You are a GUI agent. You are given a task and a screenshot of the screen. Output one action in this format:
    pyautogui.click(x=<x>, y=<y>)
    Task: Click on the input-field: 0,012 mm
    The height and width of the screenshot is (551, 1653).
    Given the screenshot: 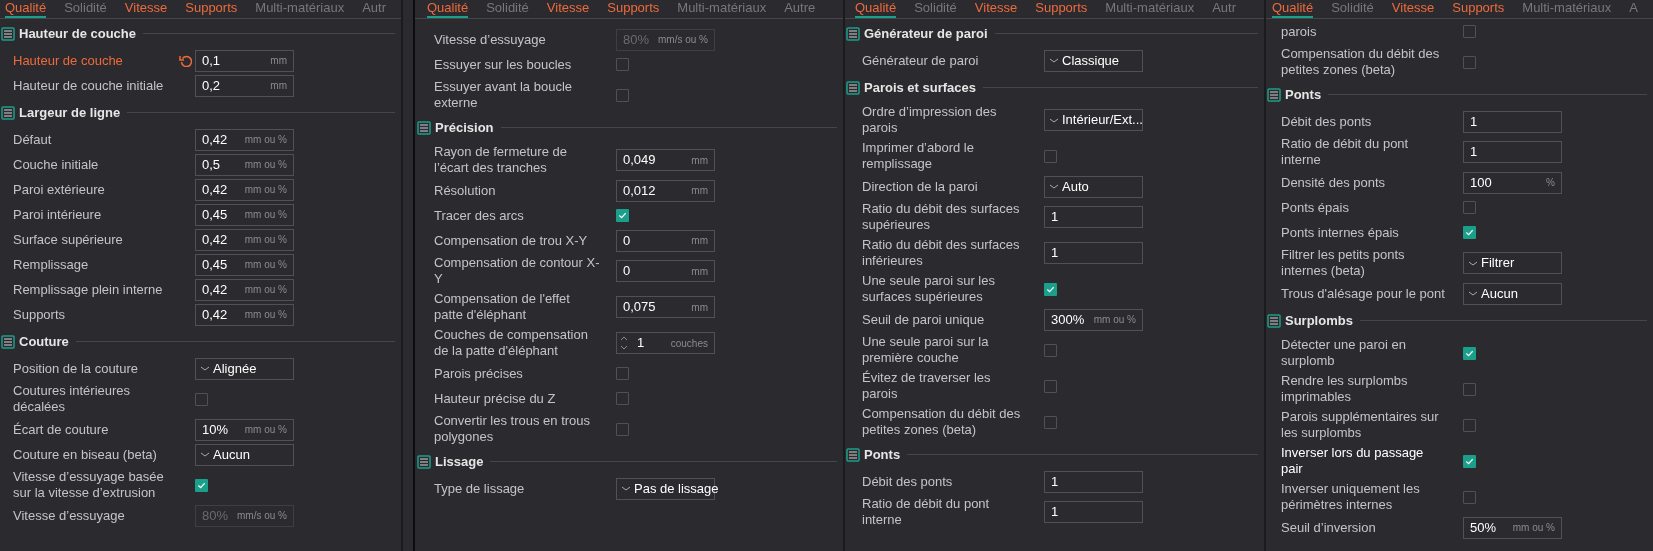 What is the action you would take?
    pyautogui.click(x=665, y=190)
    